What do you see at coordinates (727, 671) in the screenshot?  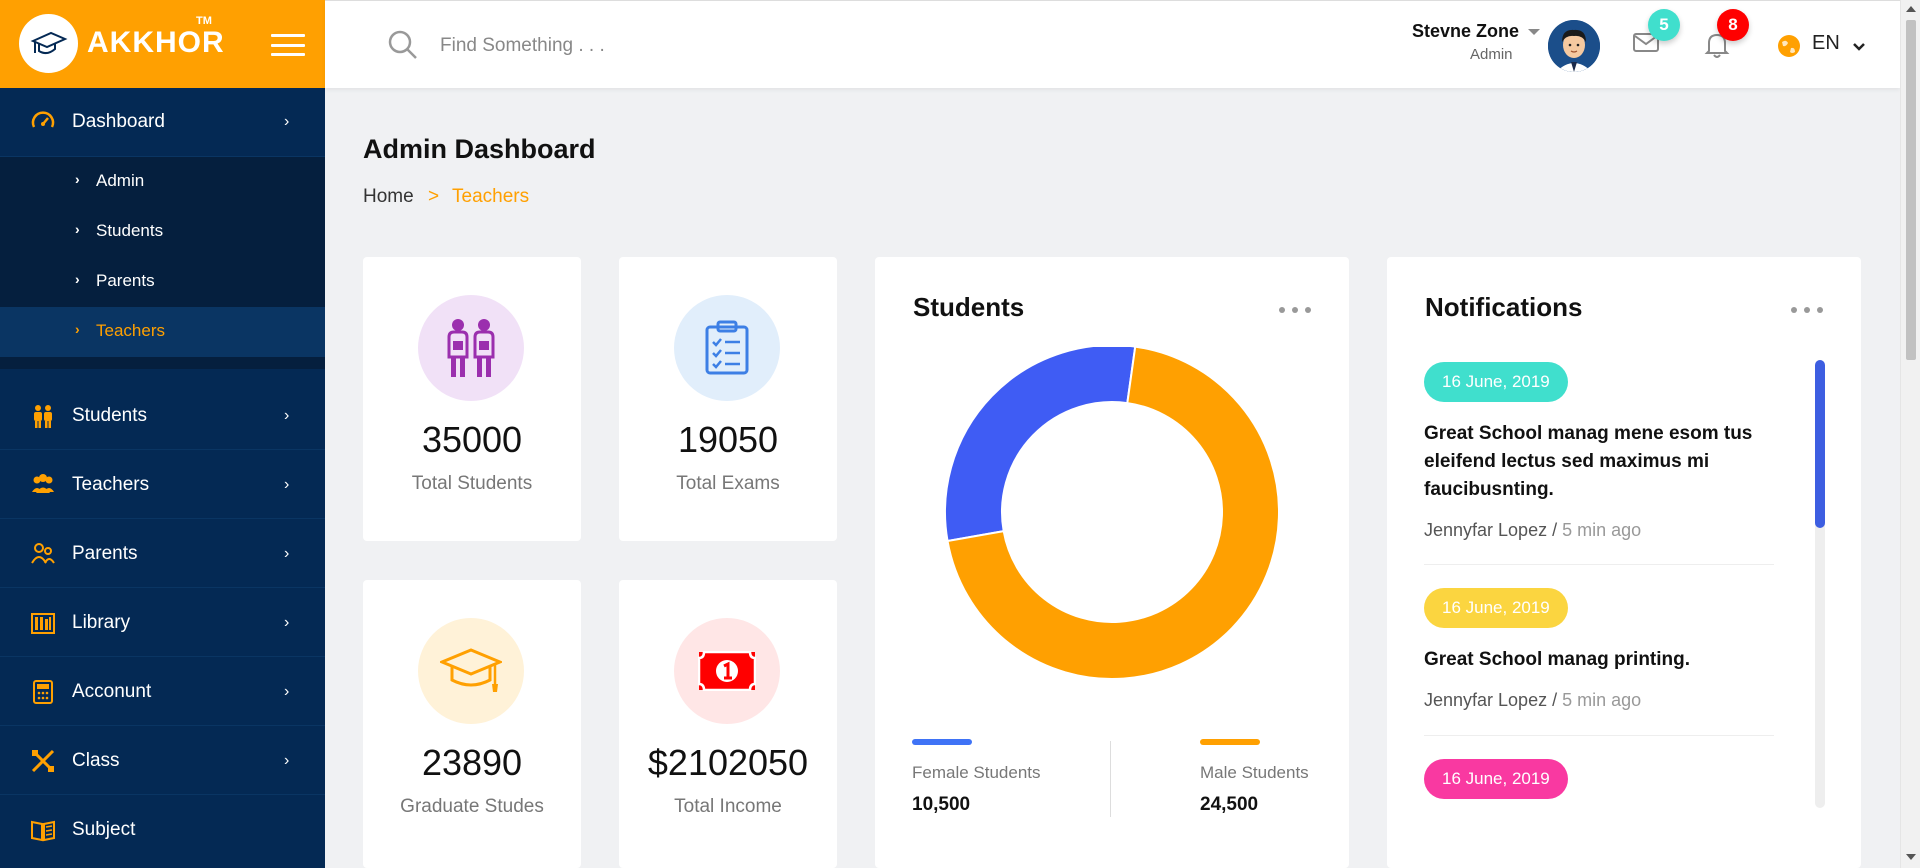 I see `money-bill-icon` at bounding box center [727, 671].